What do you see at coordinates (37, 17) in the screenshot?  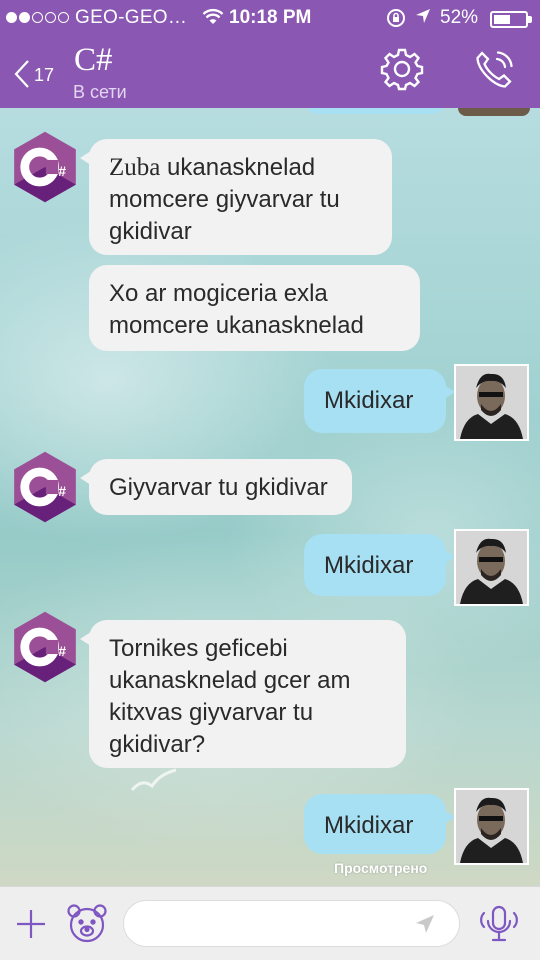 I see `signal-strength-icon` at bounding box center [37, 17].